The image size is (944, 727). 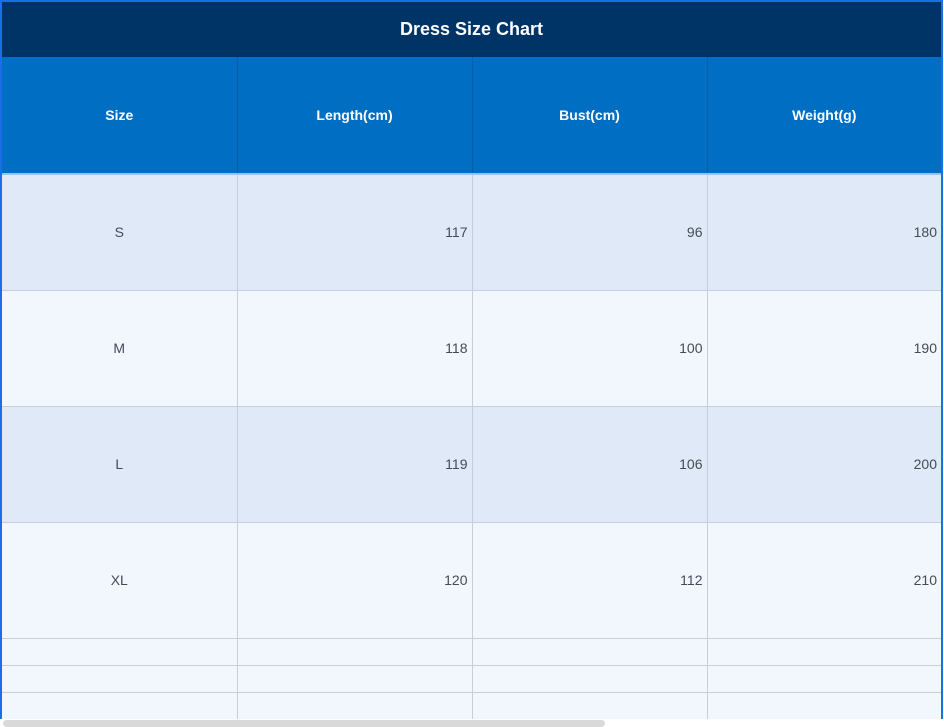 What do you see at coordinates (824, 232) in the screenshot?
I see `weight-cell: 180` at bounding box center [824, 232].